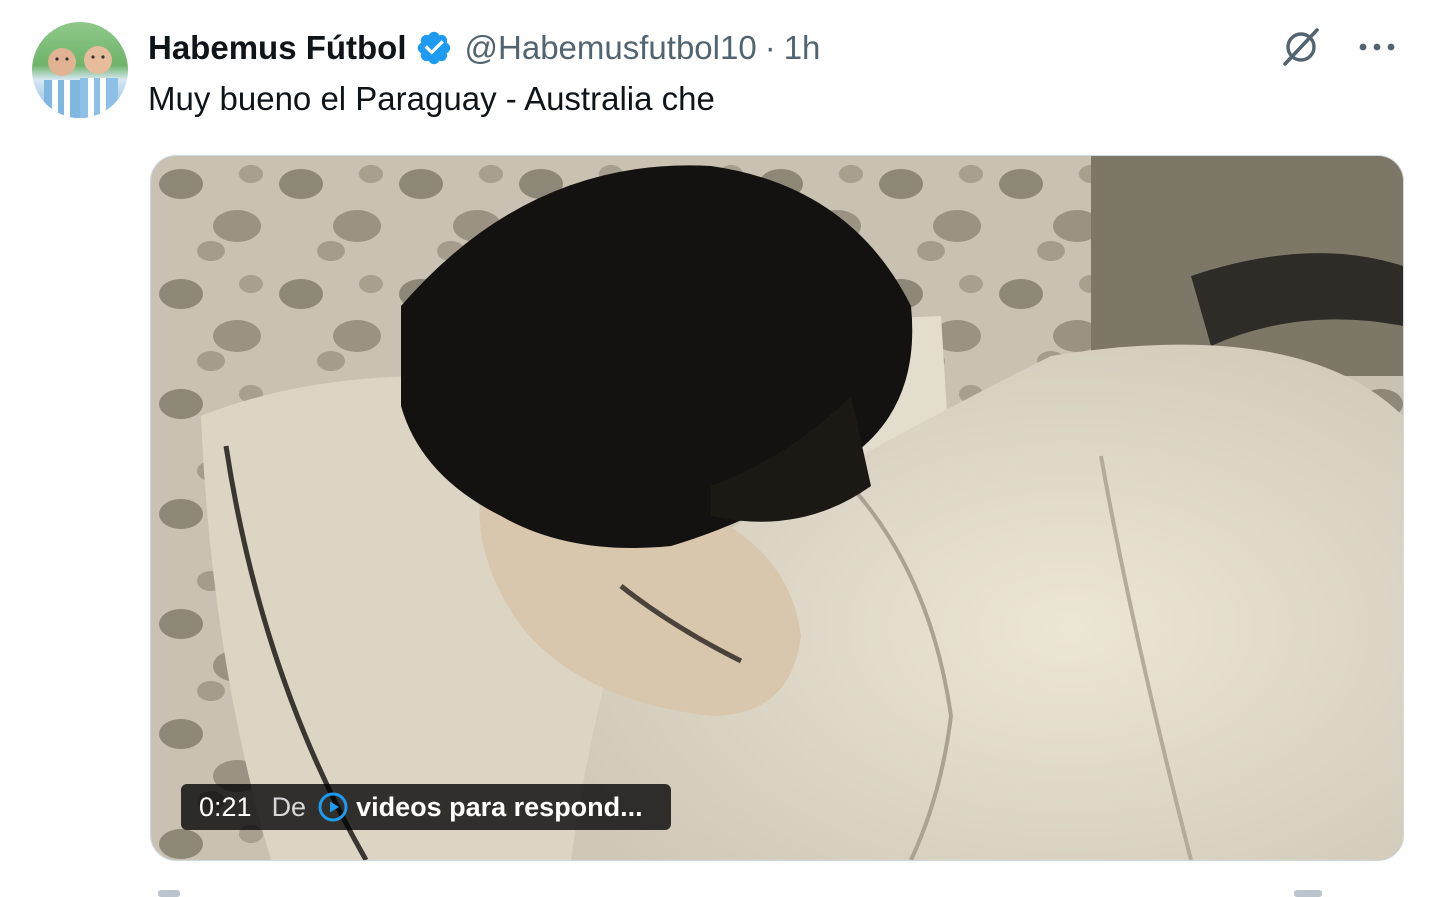 The image size is (1440, 897). Describe the element at coordinates (277, 48) in the screenshot. I see `display-name: Habemus Fútbol` at that location.